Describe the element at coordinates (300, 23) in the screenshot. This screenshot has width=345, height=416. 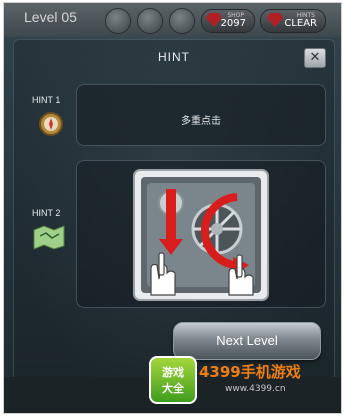
I see `hints-clear-label: CLEAR` at that location.